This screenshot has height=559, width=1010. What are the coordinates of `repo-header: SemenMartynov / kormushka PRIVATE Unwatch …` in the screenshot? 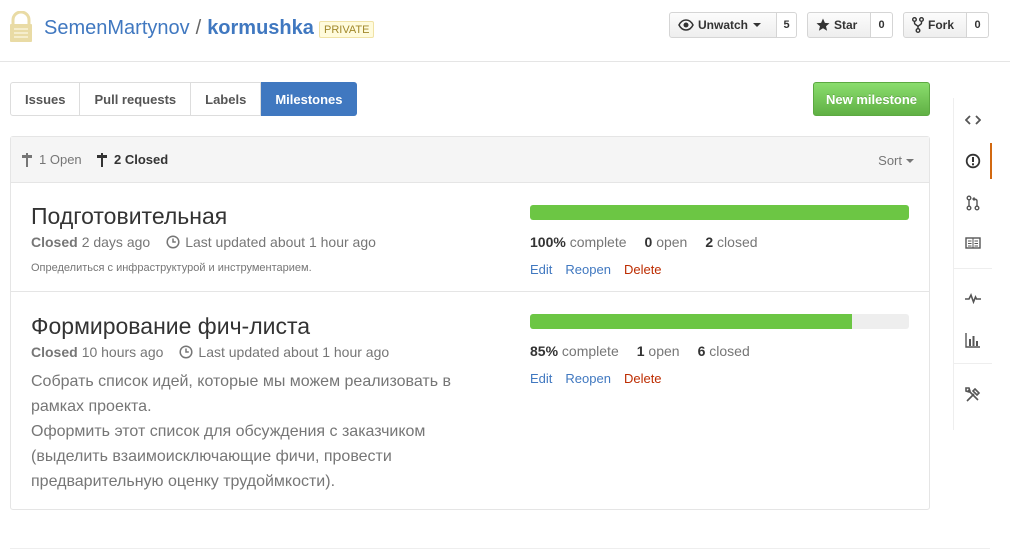 It's located at (505, 31).